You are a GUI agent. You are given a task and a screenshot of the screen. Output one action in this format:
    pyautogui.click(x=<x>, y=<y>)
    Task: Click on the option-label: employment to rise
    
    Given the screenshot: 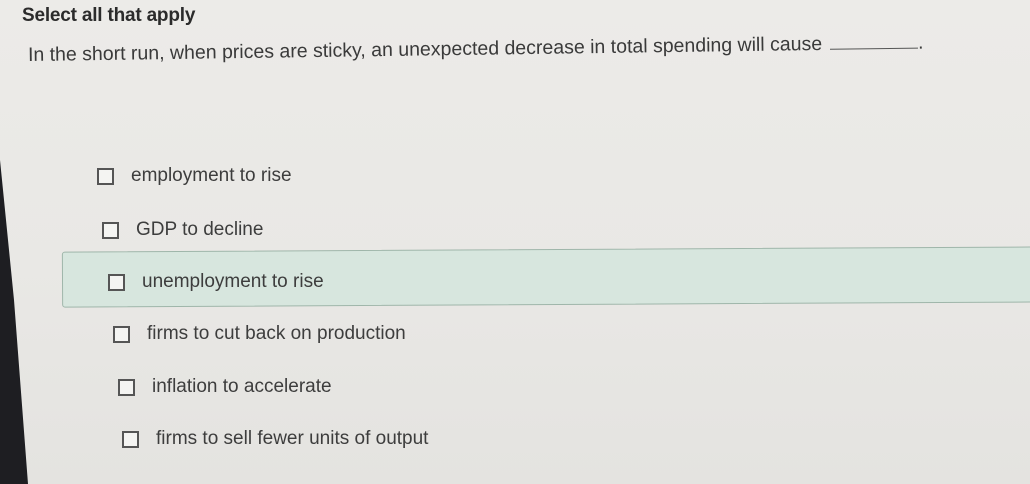 What is the action you would take?
    pyautogui.click(x=211, y=175)
    